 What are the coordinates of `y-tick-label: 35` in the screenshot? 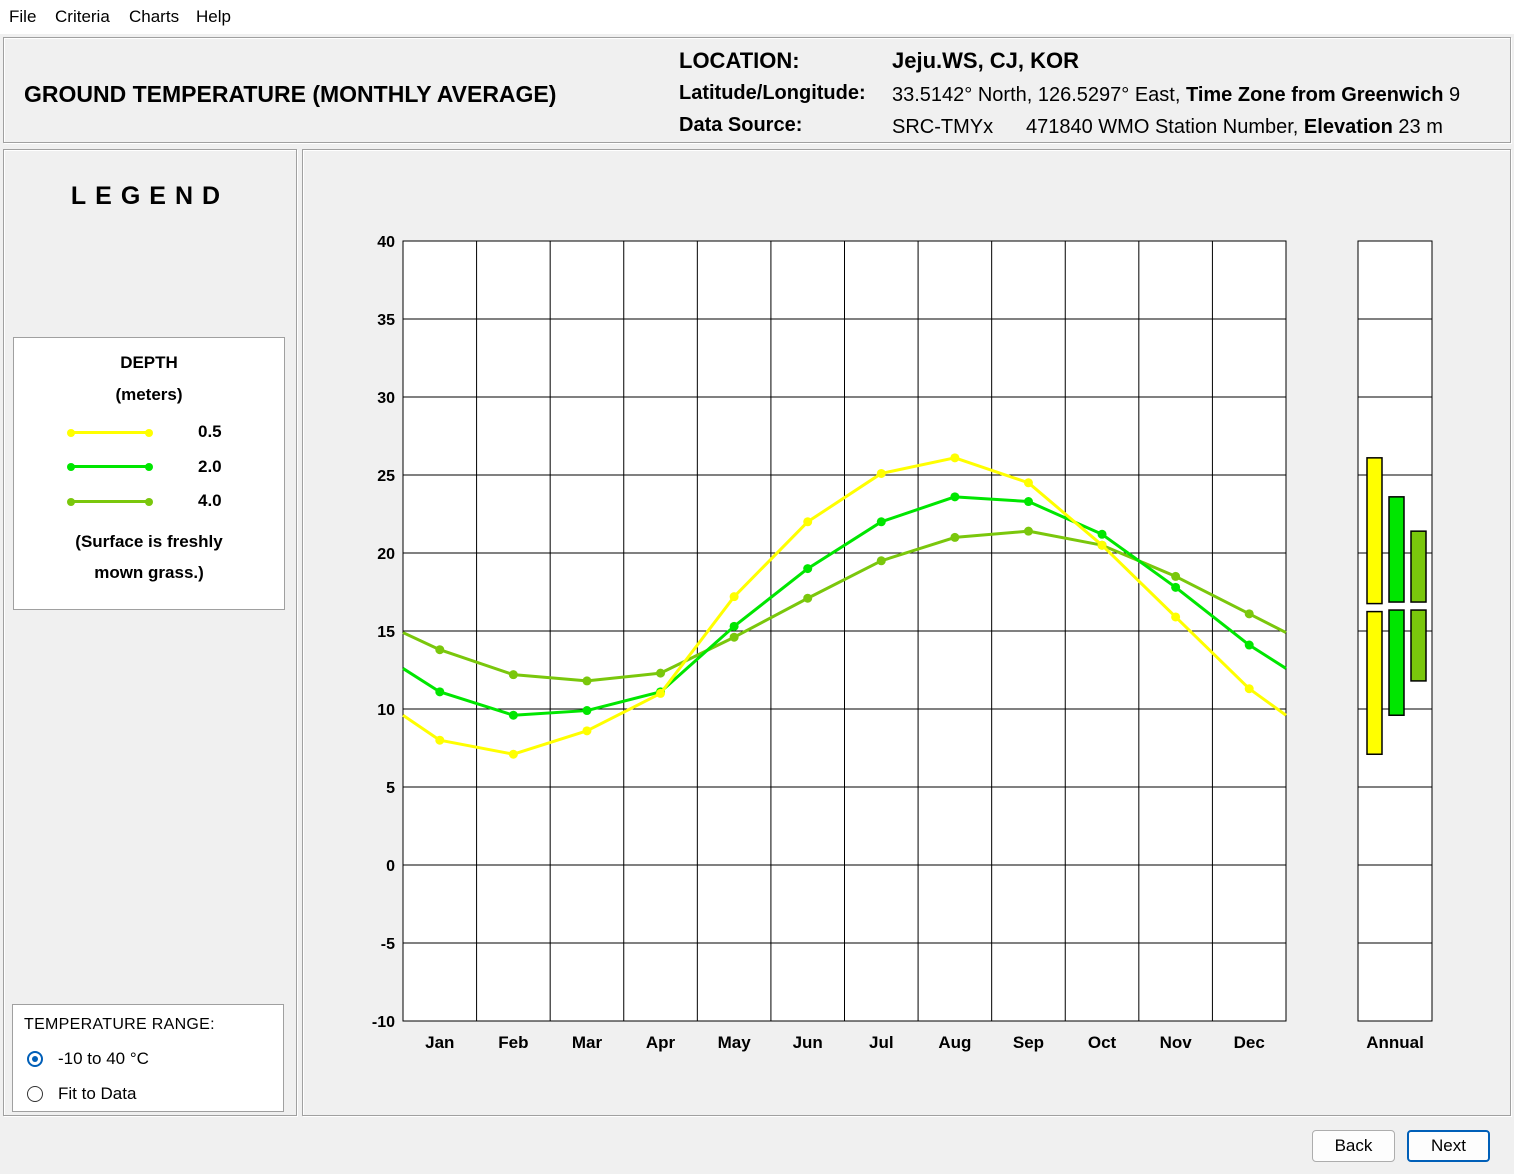 It's located at (386, 320).